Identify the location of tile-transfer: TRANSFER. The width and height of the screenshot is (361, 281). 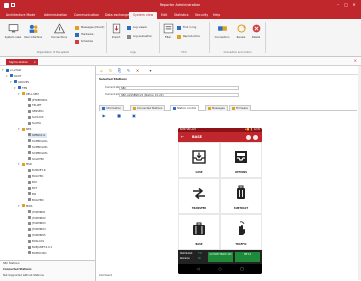
(199, 196).